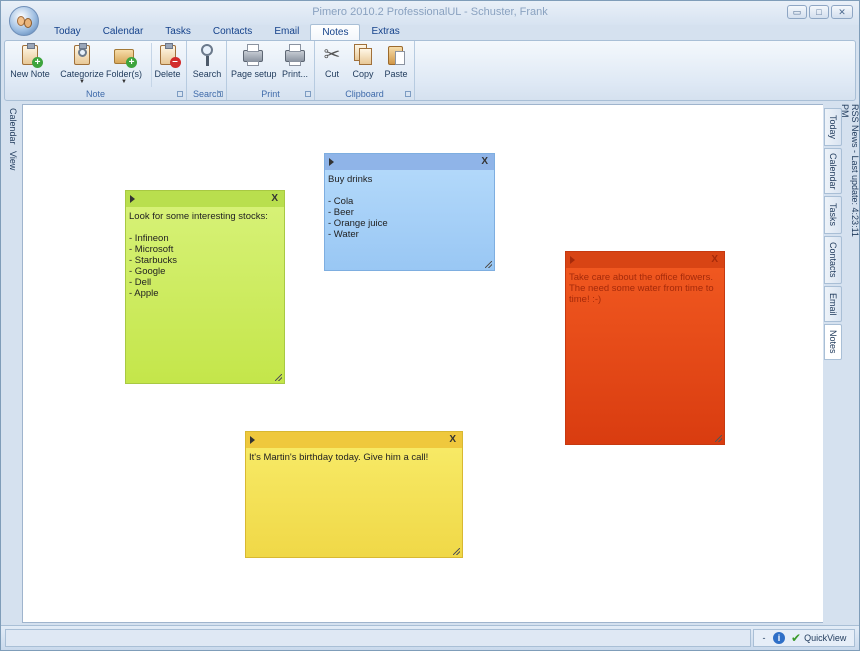 The height and width of the screenshot is (651, 860). I want to click on minimize-button: ▭, so click(797, 12).